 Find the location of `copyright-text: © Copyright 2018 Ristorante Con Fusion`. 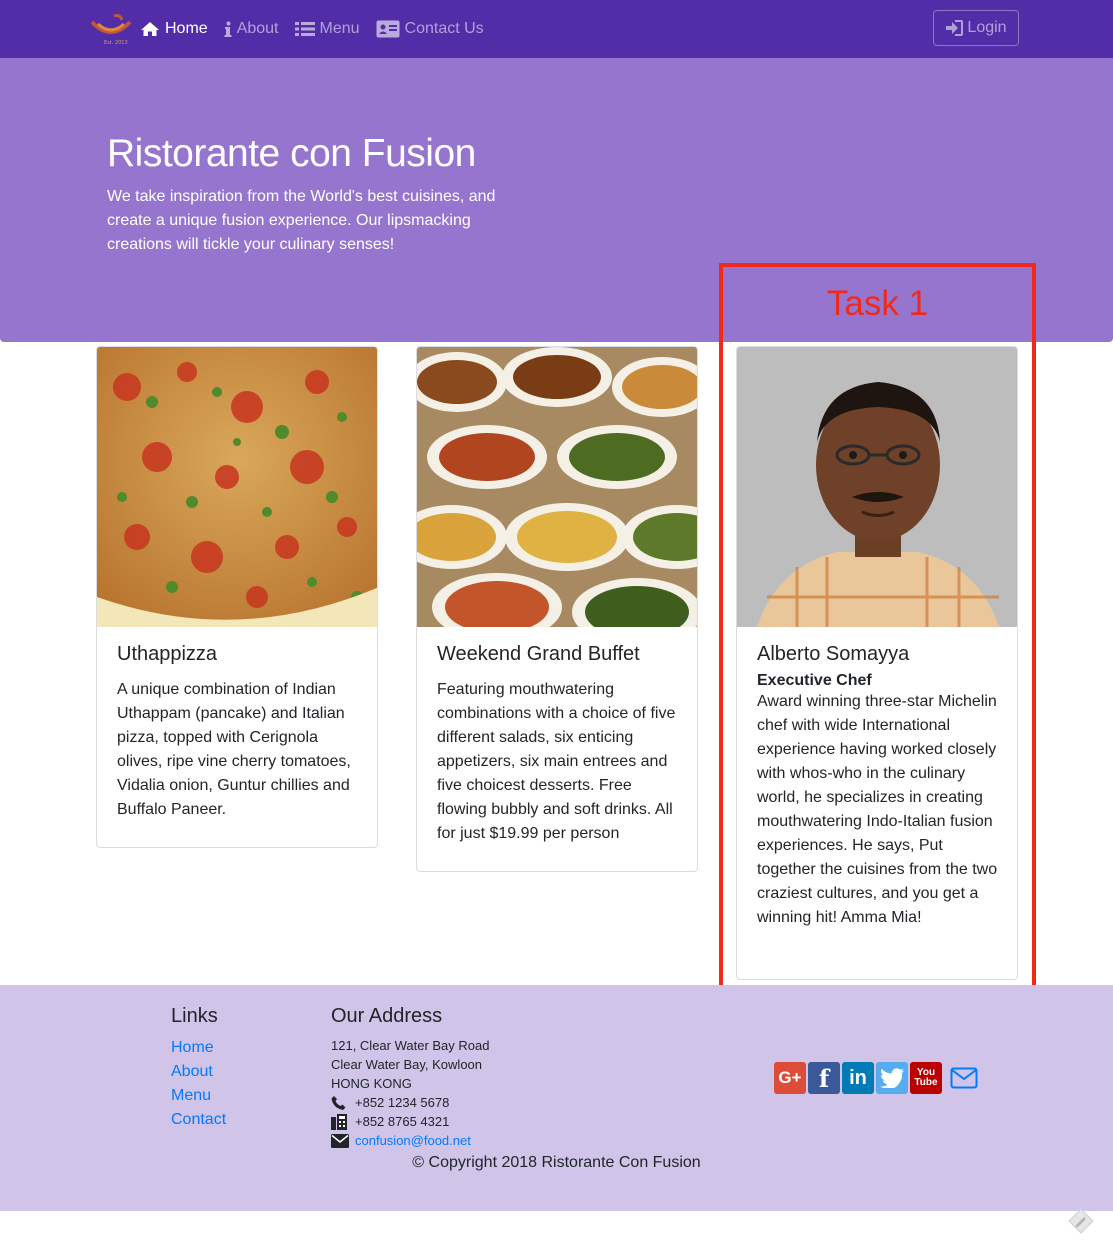

copyright-text: © Copyright 2018 Ristorante Con Fusion is located at coordinates (556, 1162).